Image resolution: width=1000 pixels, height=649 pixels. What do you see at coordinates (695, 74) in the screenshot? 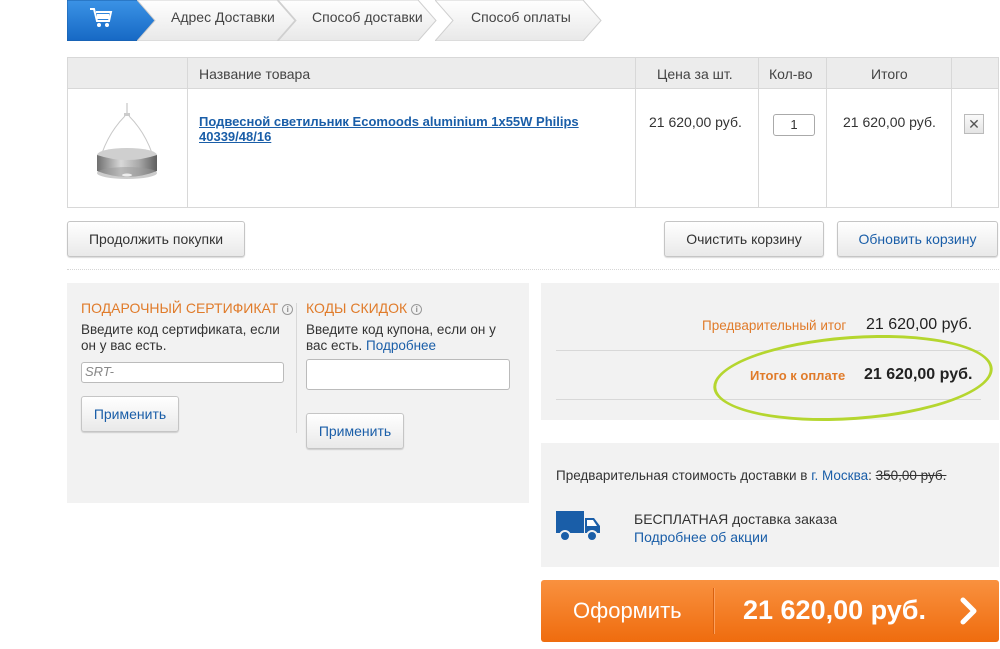
I see `header-price: Цена за шт.` at bounding box center [695, 74].